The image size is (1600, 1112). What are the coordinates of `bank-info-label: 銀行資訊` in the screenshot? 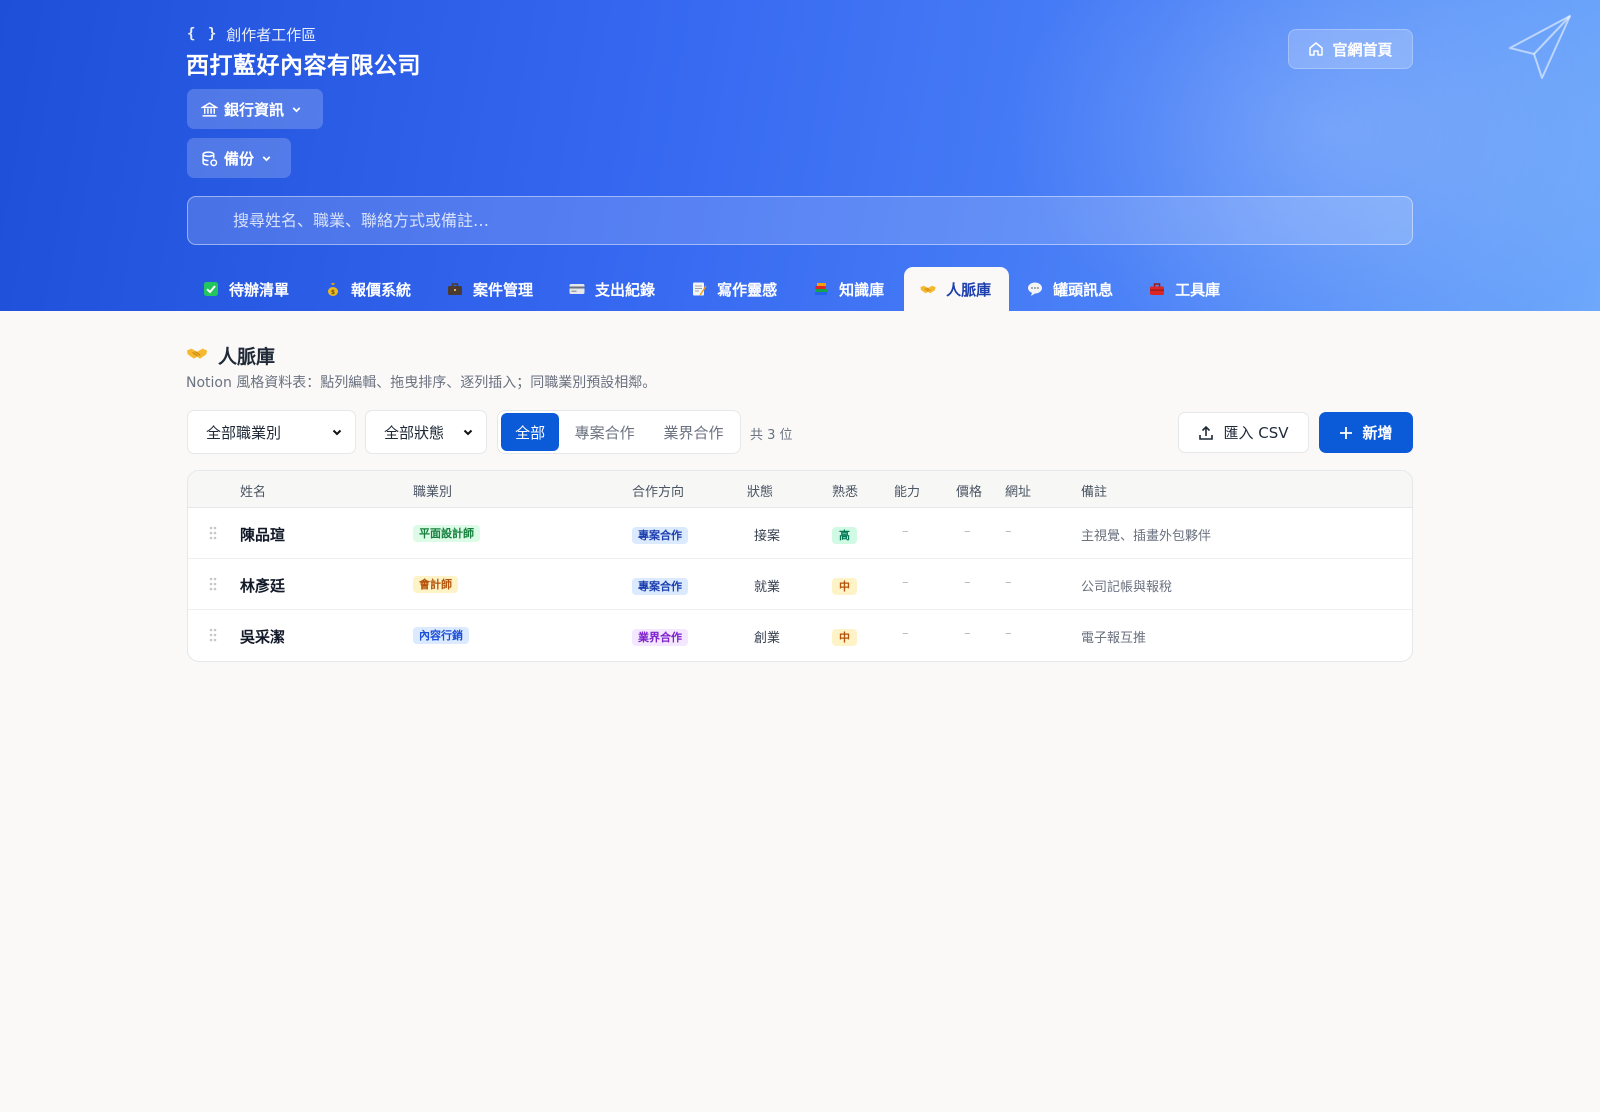 It's located at (254, 109).